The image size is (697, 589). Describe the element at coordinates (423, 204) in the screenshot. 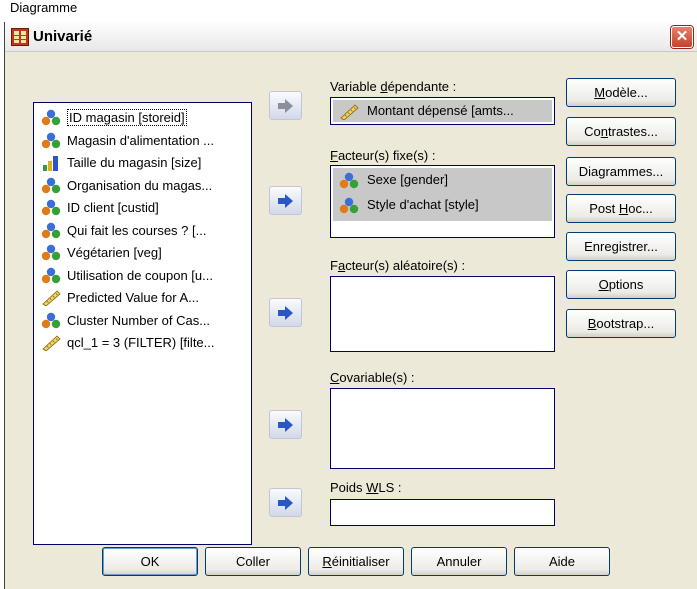

I see `fixed-factor-label: Style d'achat [style]` at that location.